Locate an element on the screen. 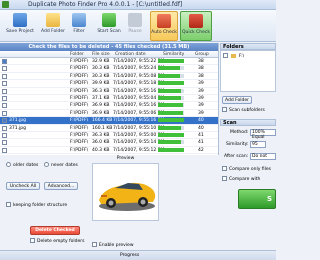 The height and width of the screenshot is (260, 320). preview-image is located at coordinates (125, 192).